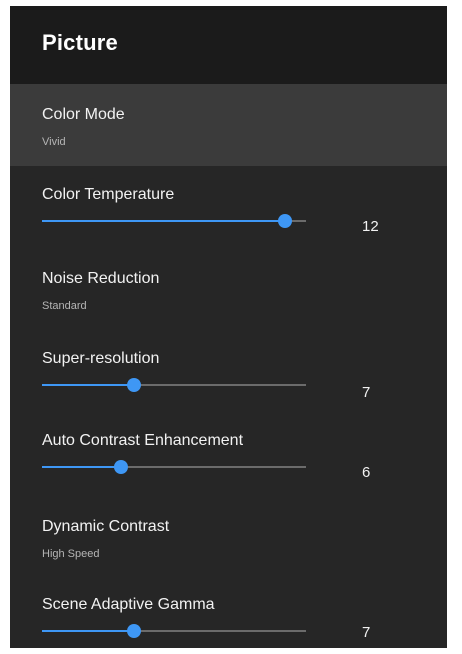  I want to click on scene-adaptive-gamma-title: Scene Adaptive Gamma, so click(128, 604).